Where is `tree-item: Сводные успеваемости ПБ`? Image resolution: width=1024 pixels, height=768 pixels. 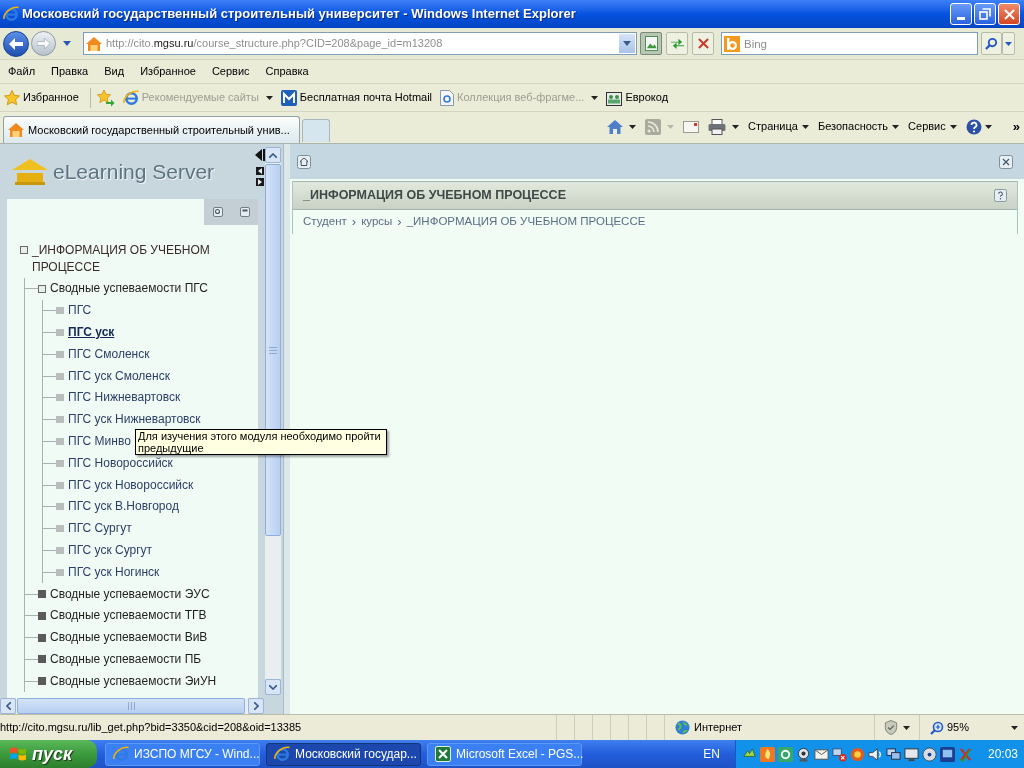
tree-item: Сводные успеваемости ПБ is located at coordinates (126, 659).